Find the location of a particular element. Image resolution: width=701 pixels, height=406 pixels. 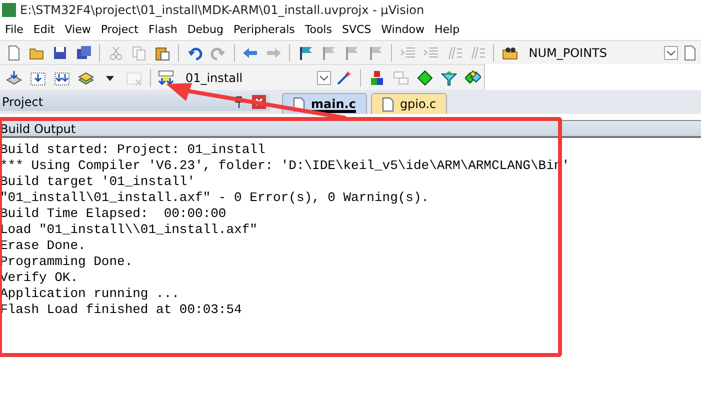

output-line: Verify OK. is located at coordinates (40, 278).